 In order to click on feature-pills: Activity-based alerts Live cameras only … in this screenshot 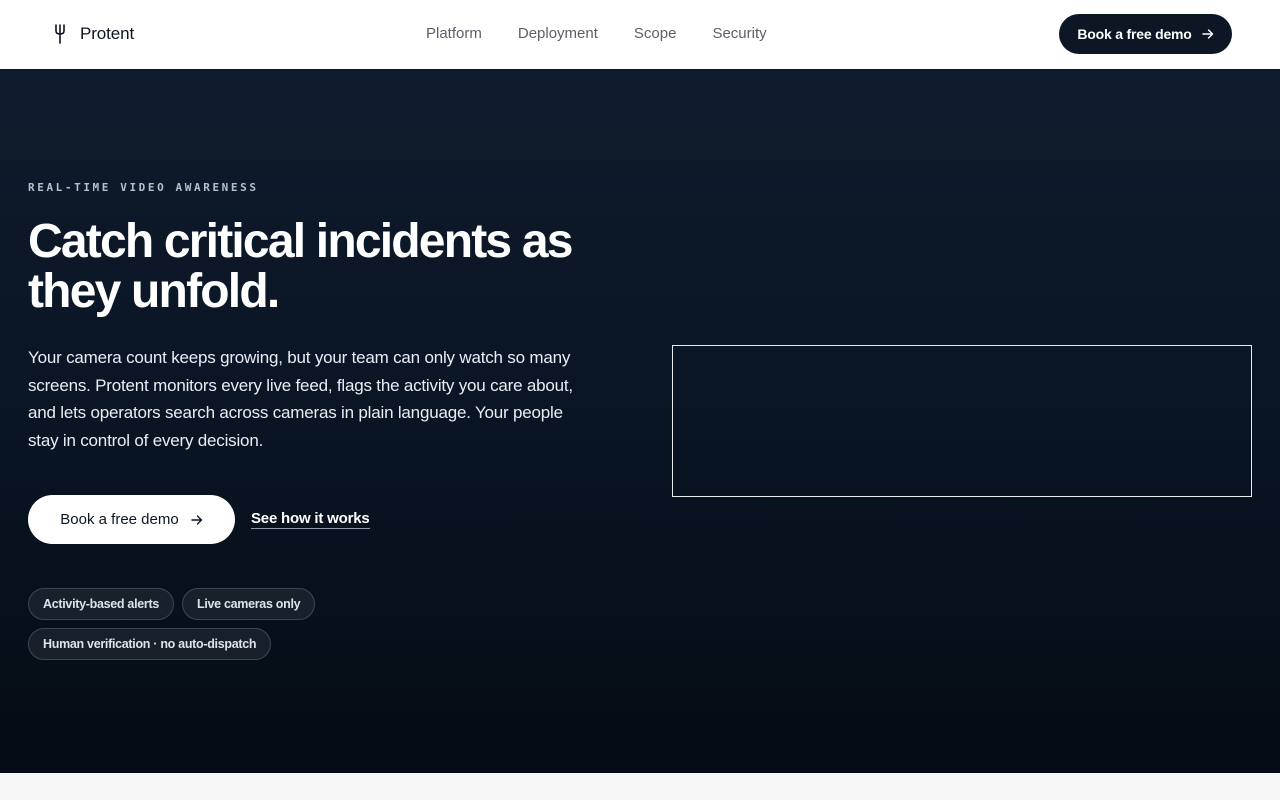, I will do `click(188, 624)`.